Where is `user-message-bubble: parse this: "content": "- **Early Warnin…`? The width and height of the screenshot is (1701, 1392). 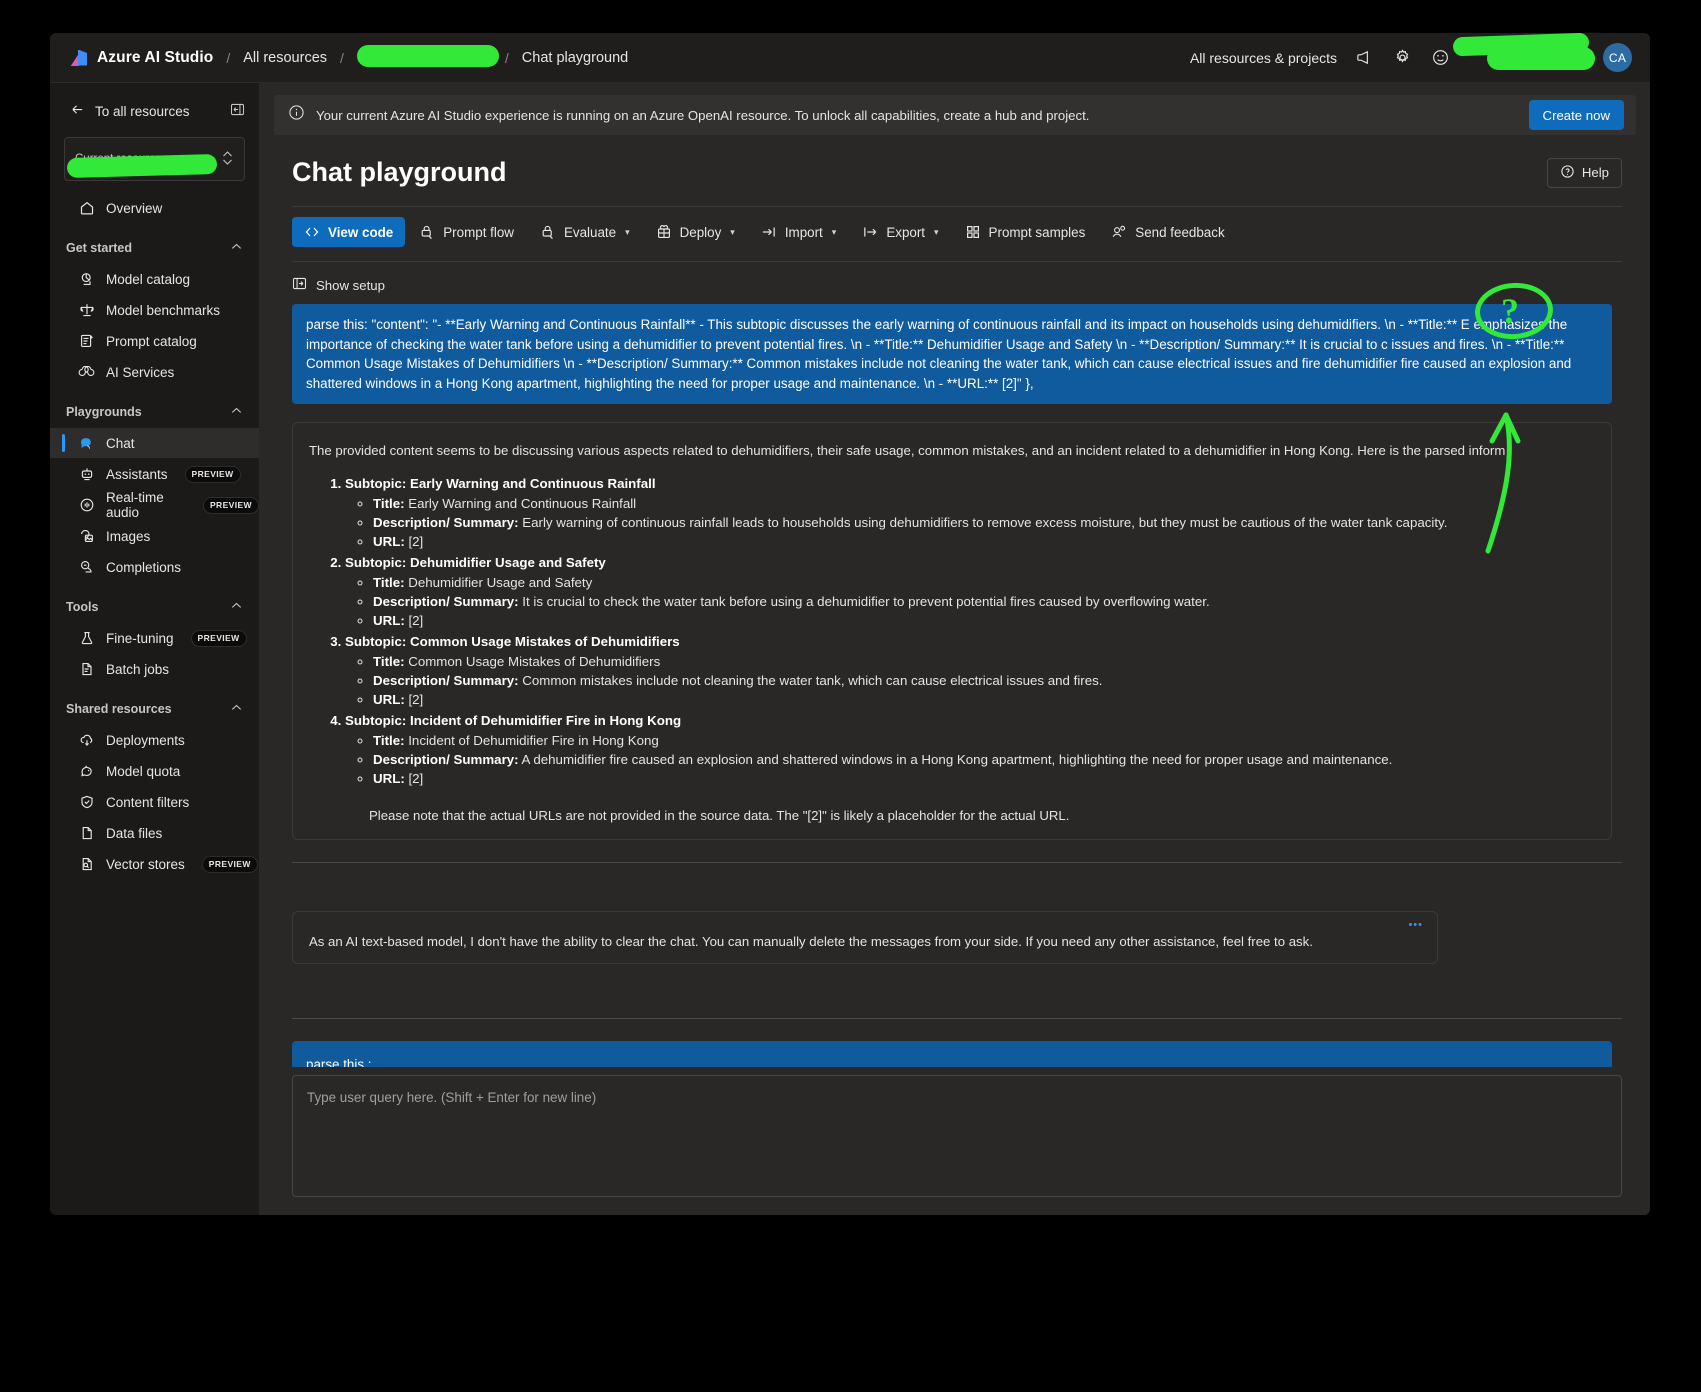 user-message-bubble: parse this: "content": "- **Early Warnin… is located at coordinates (952, 354).